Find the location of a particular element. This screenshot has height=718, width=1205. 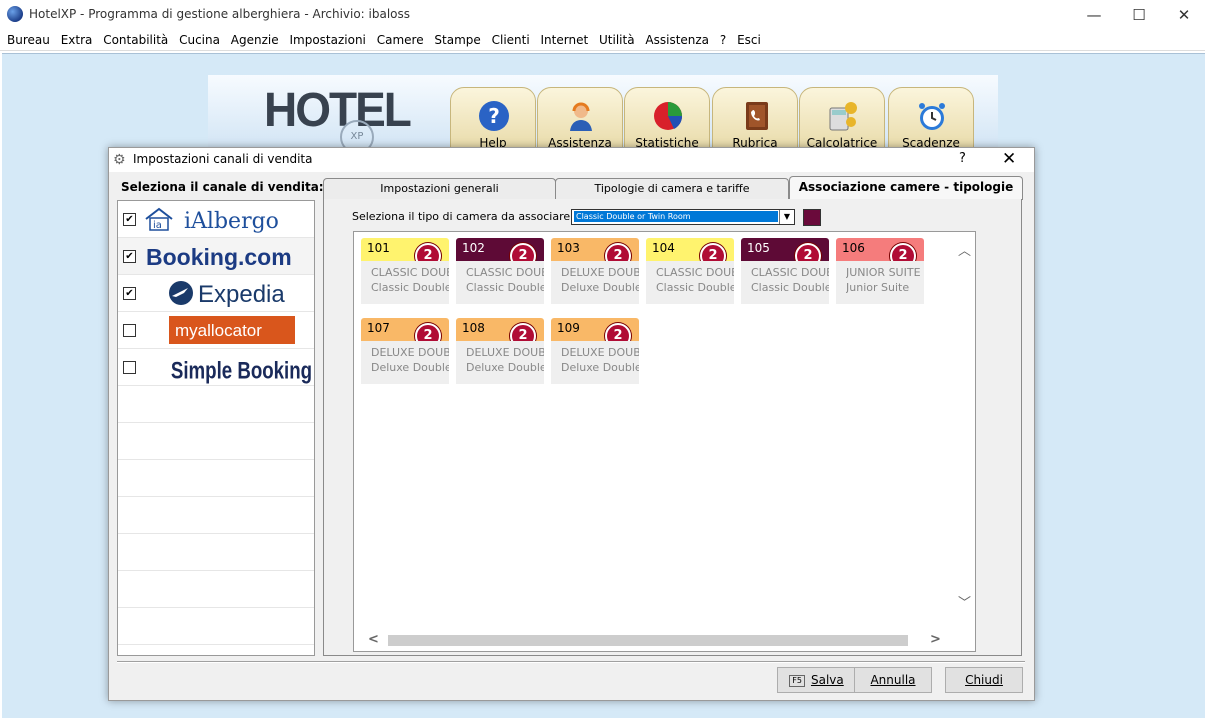

toolbar-scadenze-button: Scadenze is located at coordinates (931, 121).